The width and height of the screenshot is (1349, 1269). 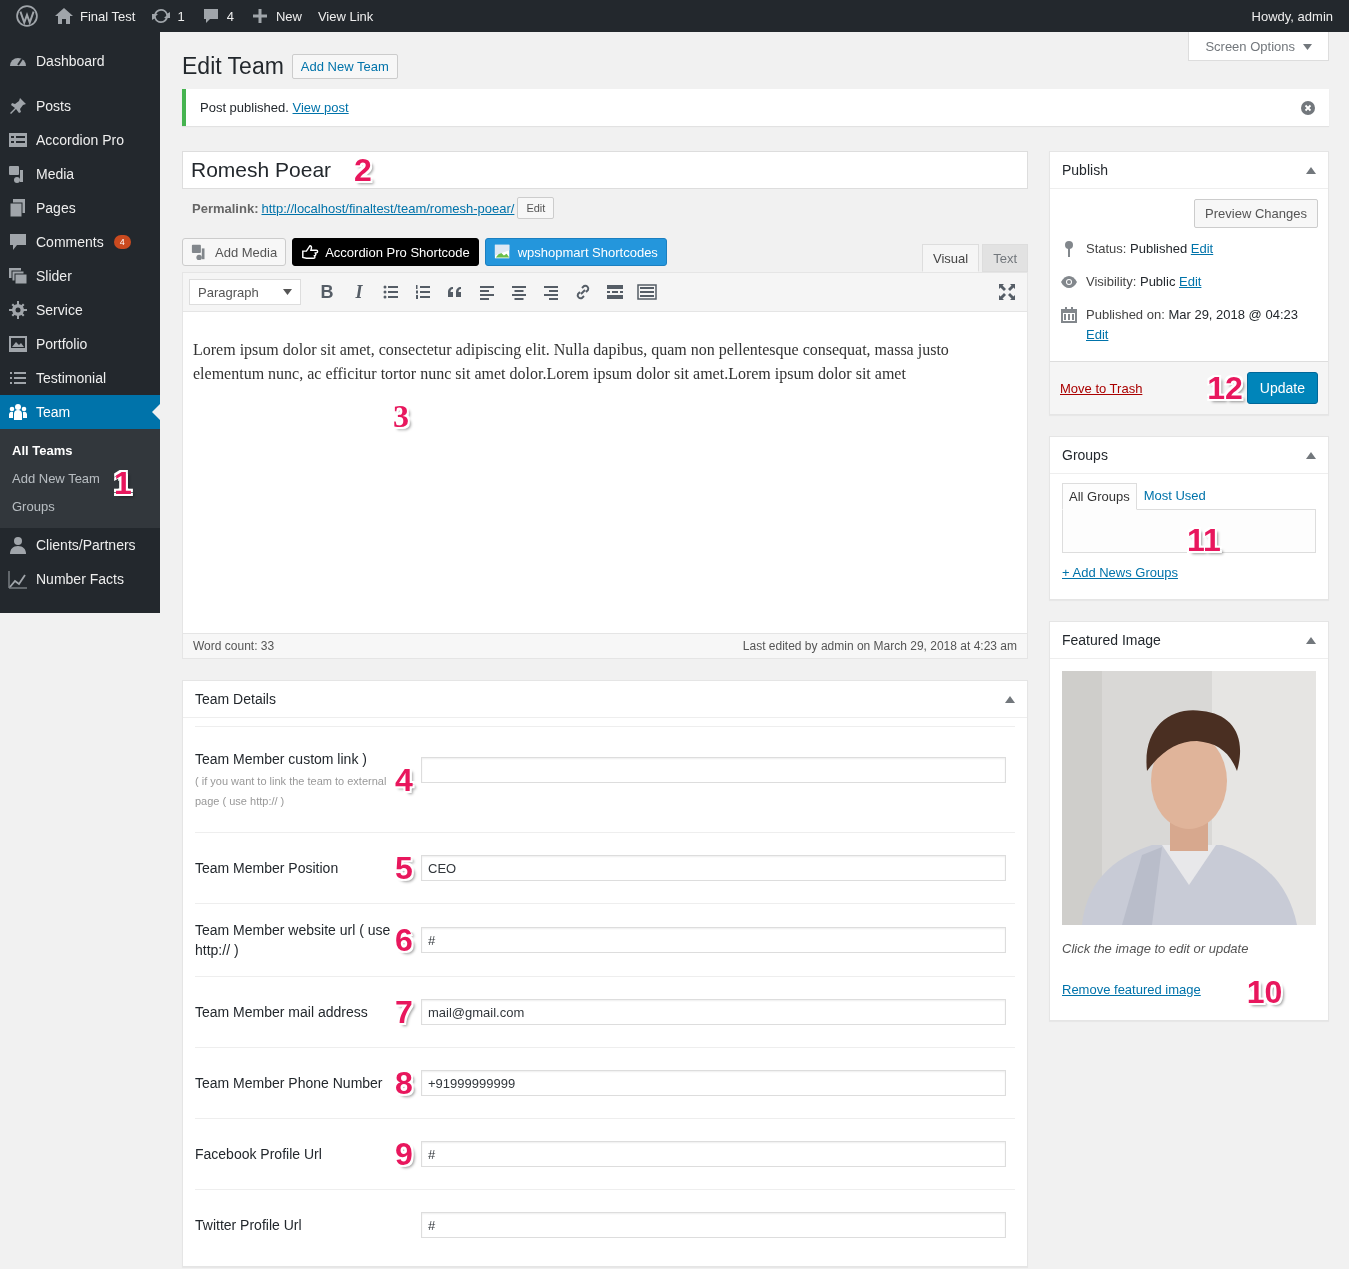 I want to click on menu-item: Posts, so click(x=80, y=106).